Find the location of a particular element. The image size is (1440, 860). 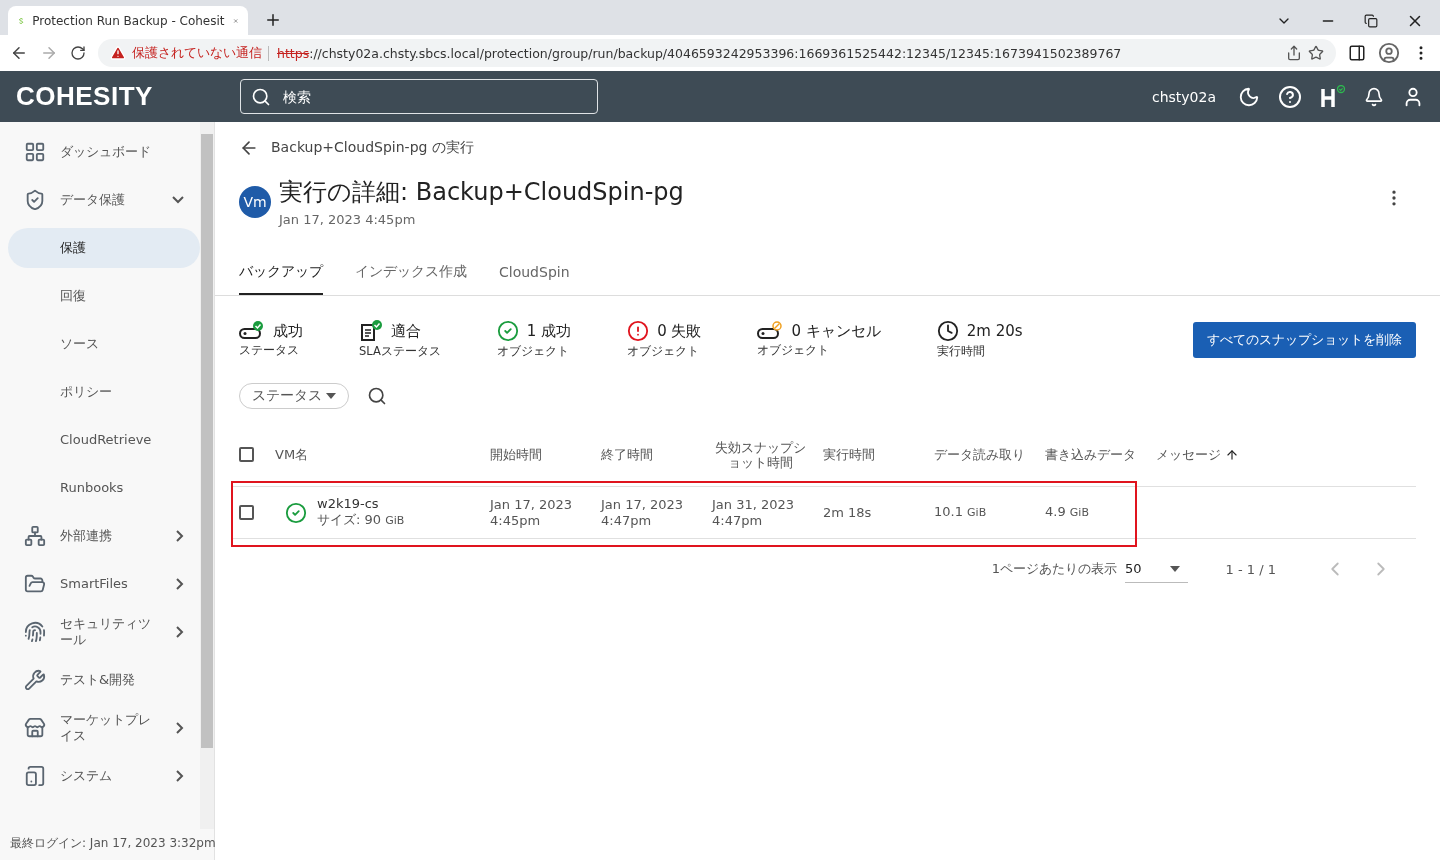

restore-icon is located at coordinates (1371, 20).